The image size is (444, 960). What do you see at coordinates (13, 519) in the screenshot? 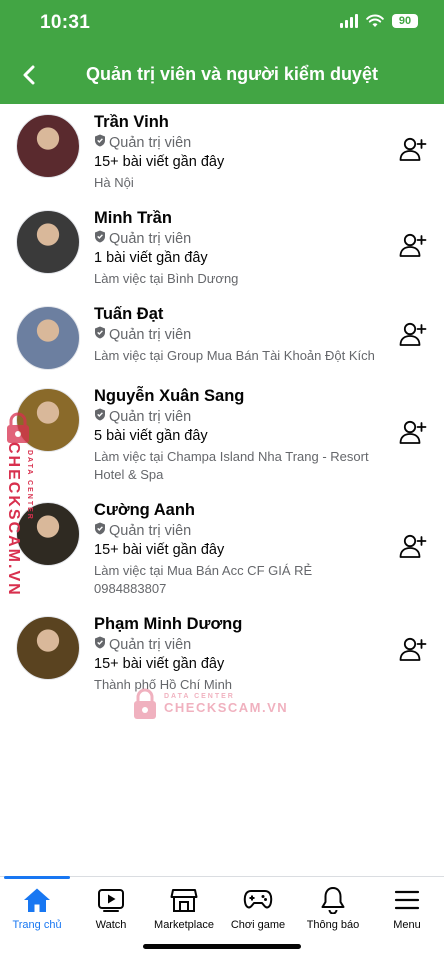
I see `side-watermark-big-text: CHECKSCAM.VN` at bounding box center [13, 519].